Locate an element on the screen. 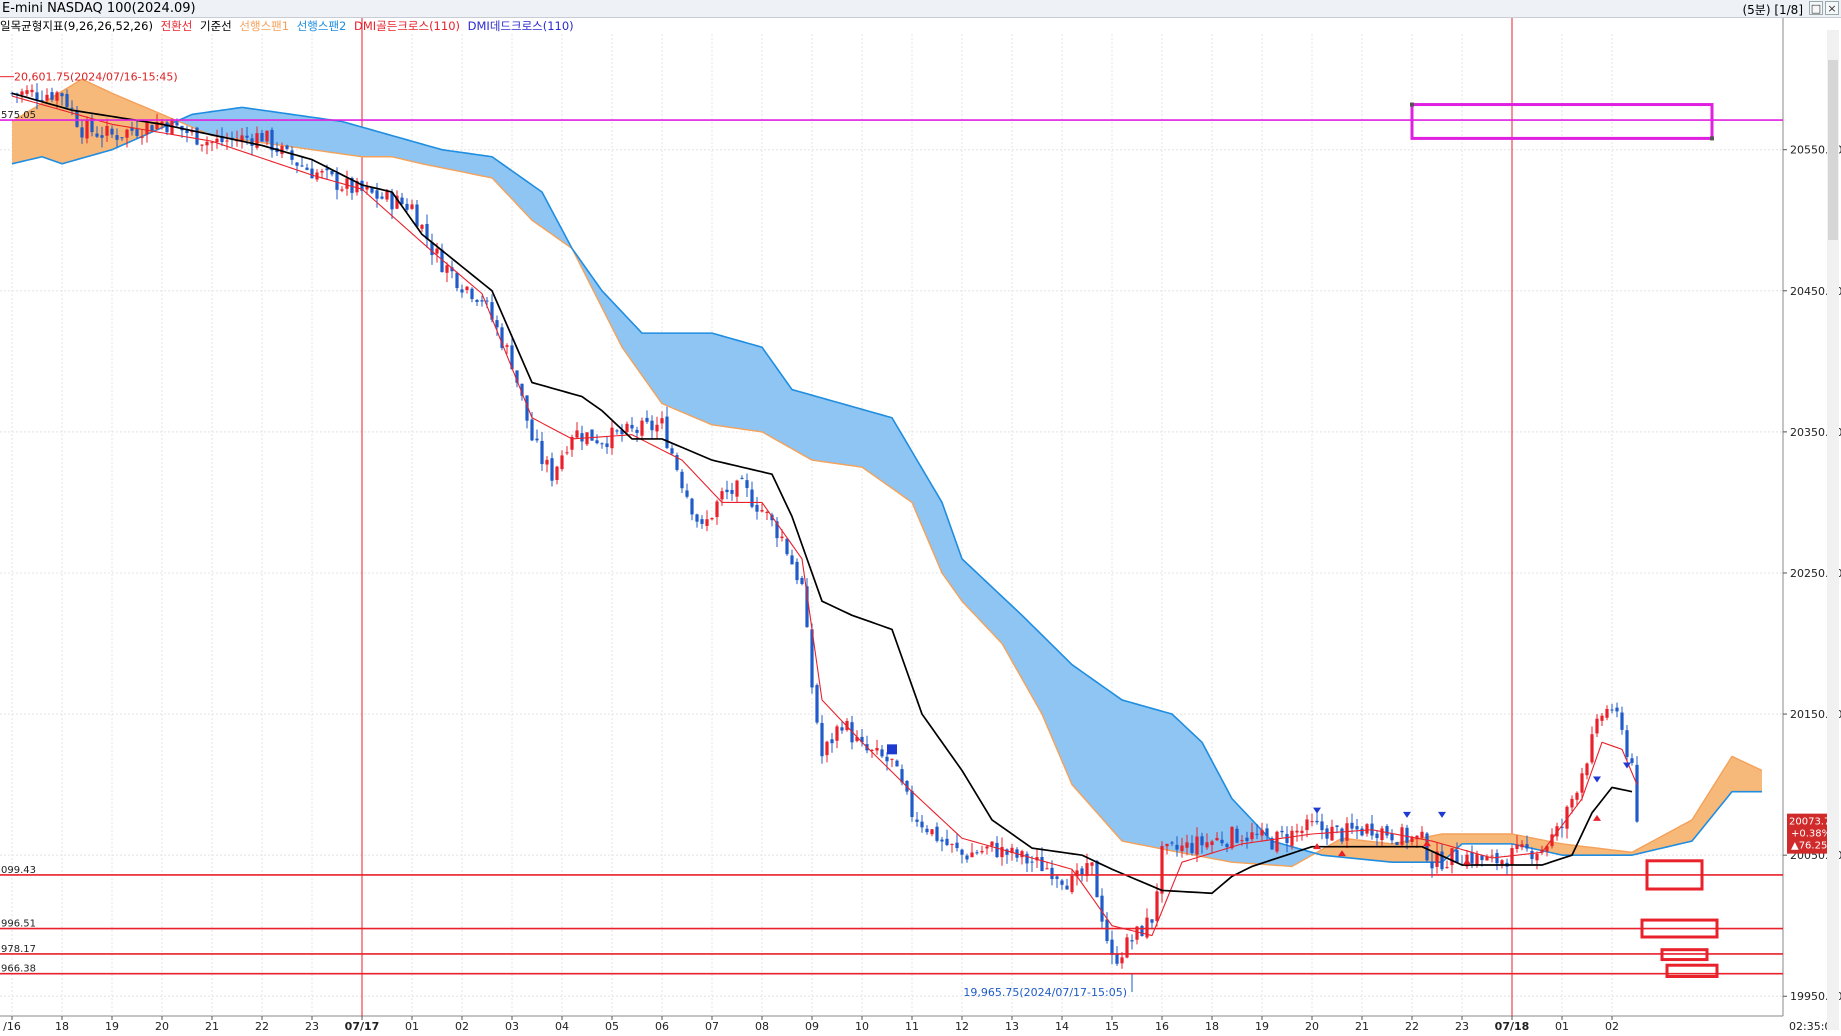 Image resolution: width=1841 pixels, height=1036 pixels. level-label: 099.43 is located at coordinates (18, 870).